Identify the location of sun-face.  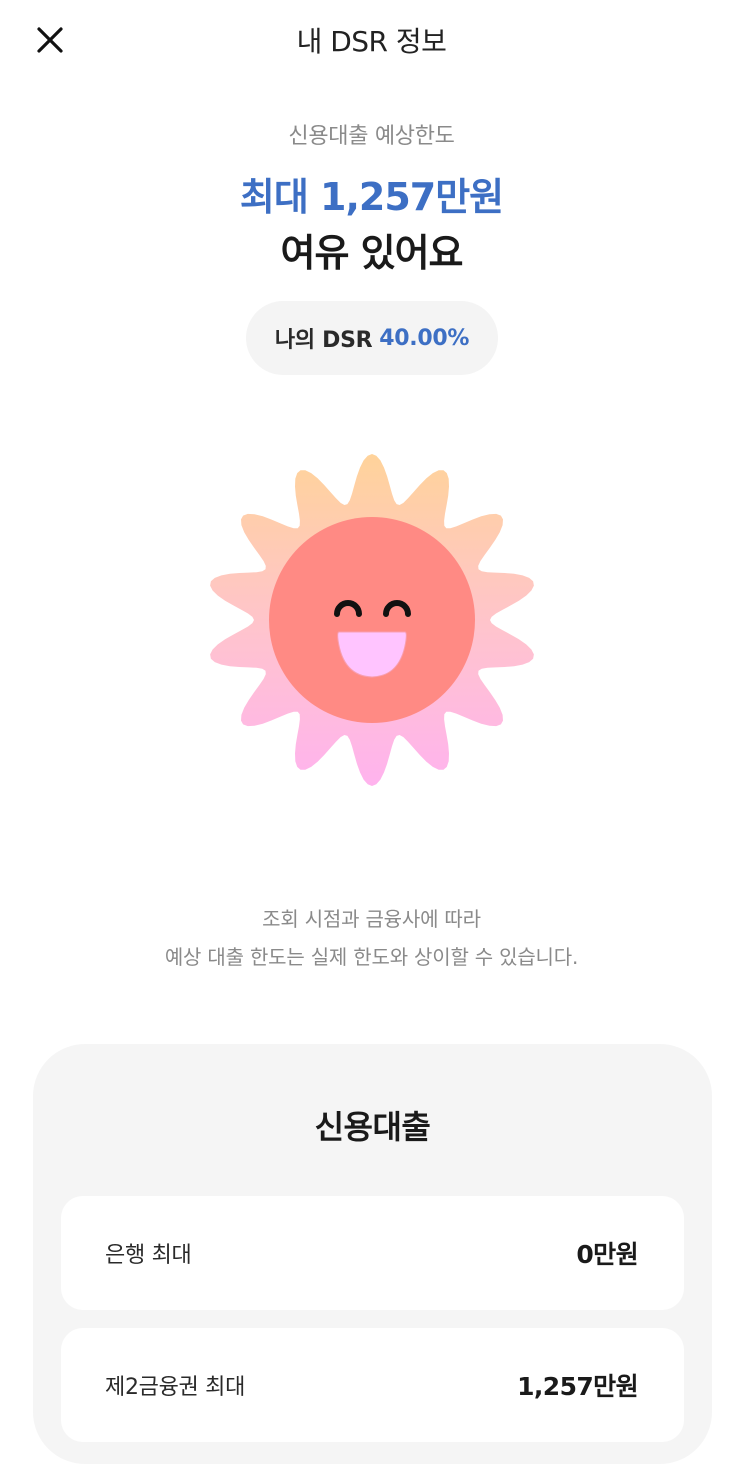
(372, 620).